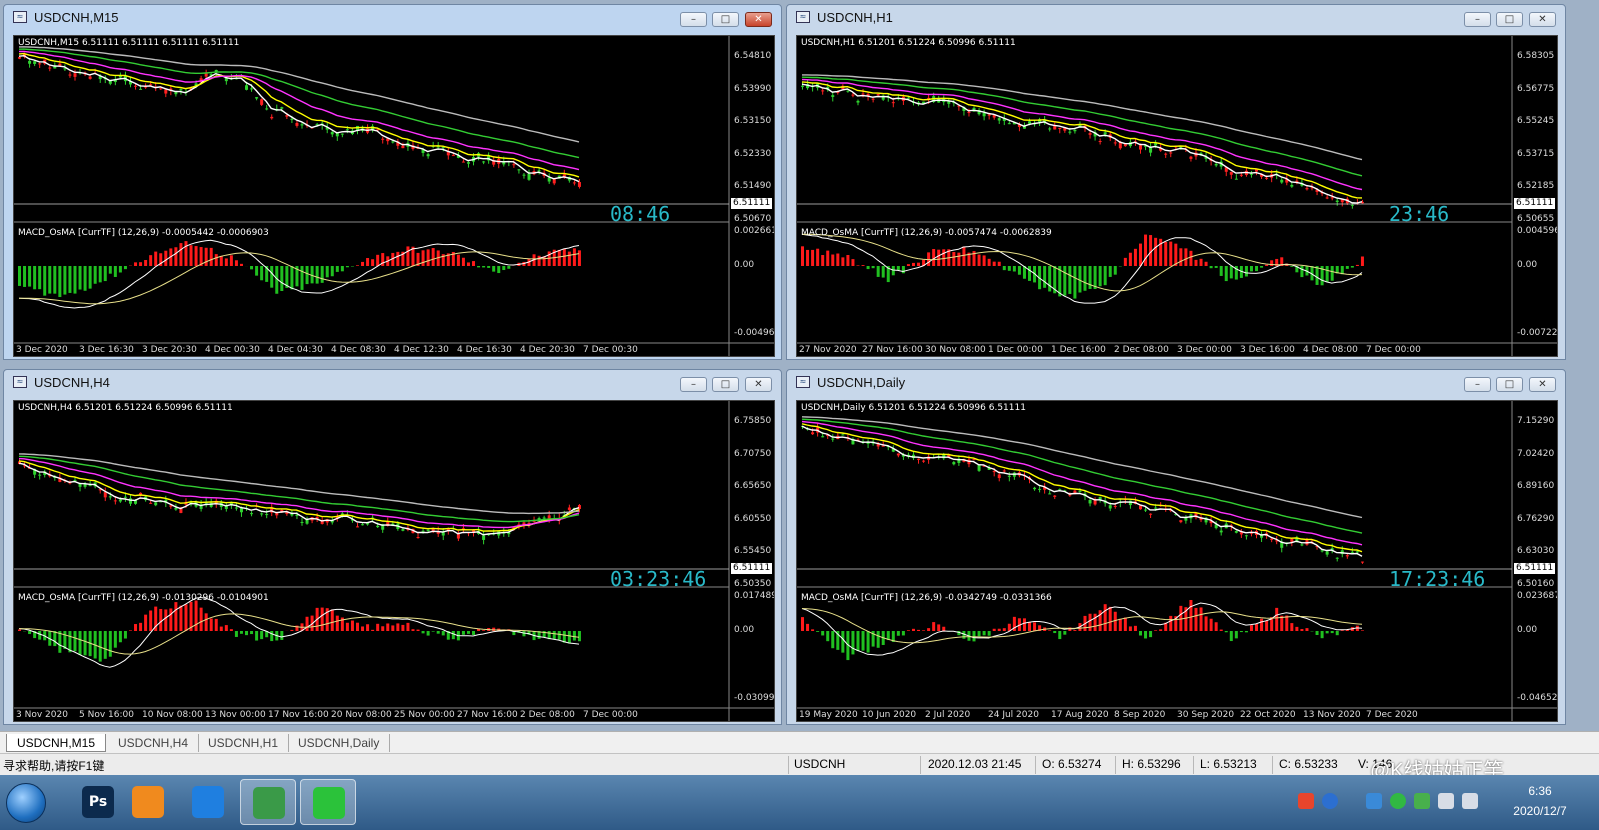 Image resolution: width=1599 pixels, height=830 pixels. Describe the element at coordinates (861, 382) in the screenshot. I see `window-title: USDCNH,Daily` at that location.